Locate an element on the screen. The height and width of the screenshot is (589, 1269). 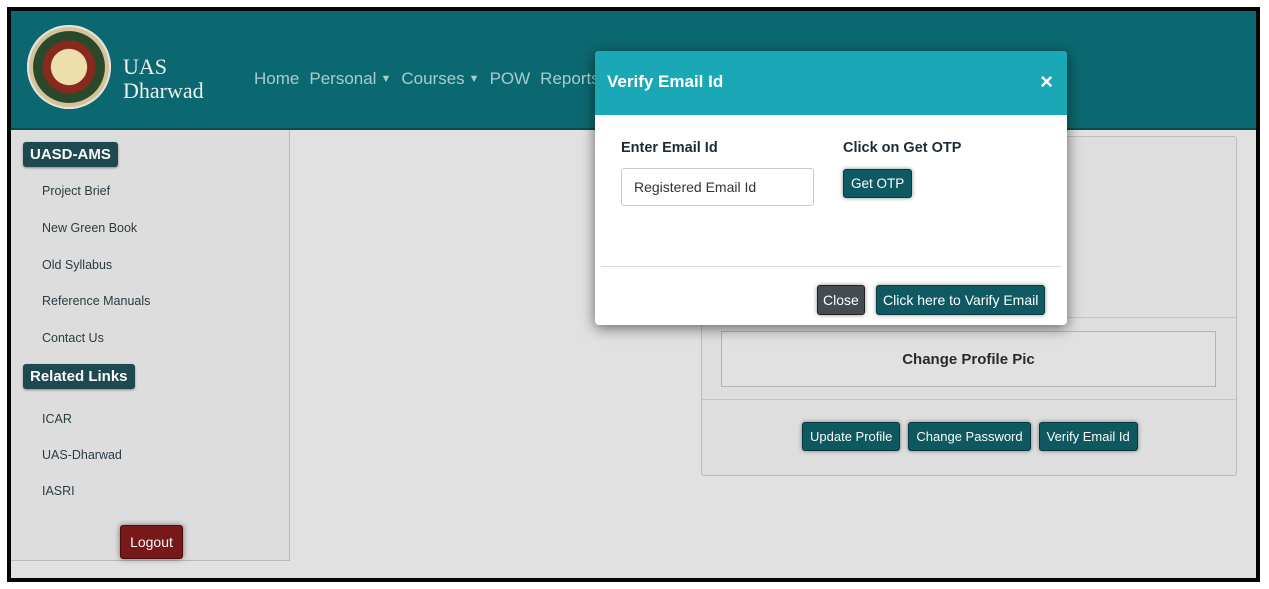
modal-title: Verify Email Id is located at coordinates (665, 81).